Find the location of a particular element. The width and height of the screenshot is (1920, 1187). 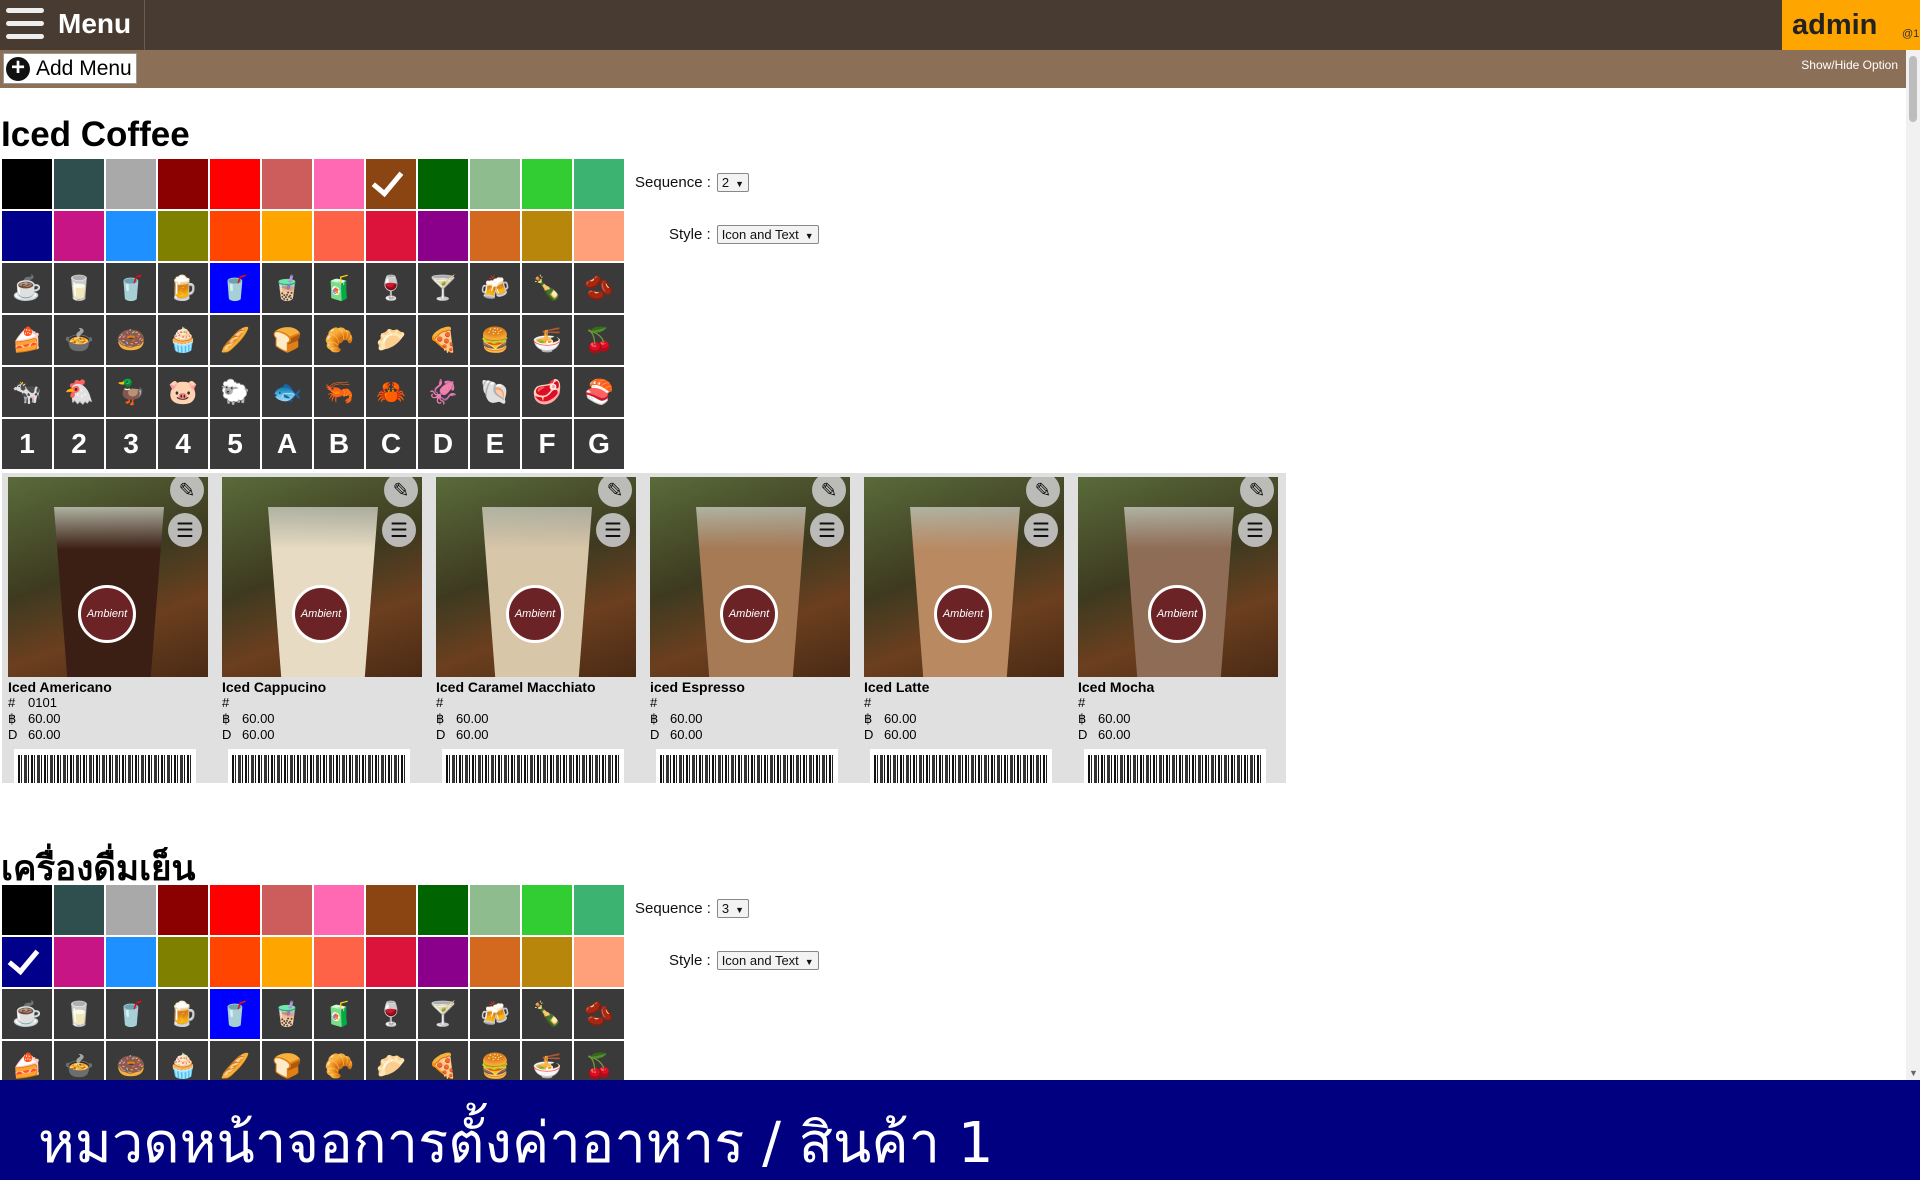

steak-icon: 🥩 is located at coordinates (547, 392).